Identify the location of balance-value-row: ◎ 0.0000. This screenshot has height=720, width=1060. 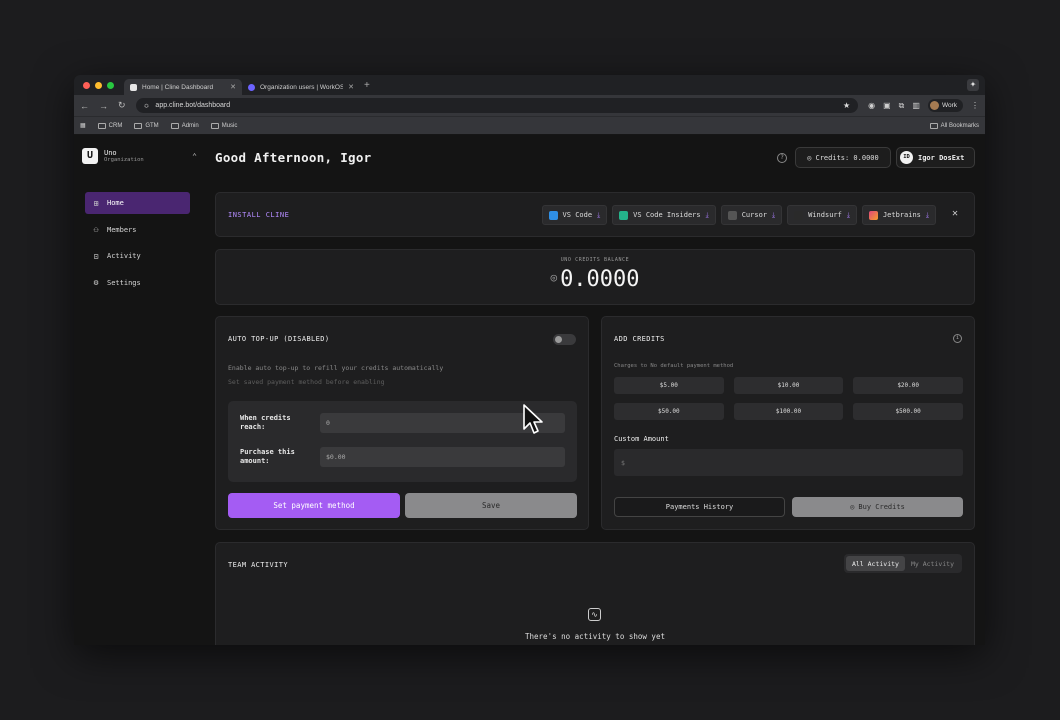
(595, 279).